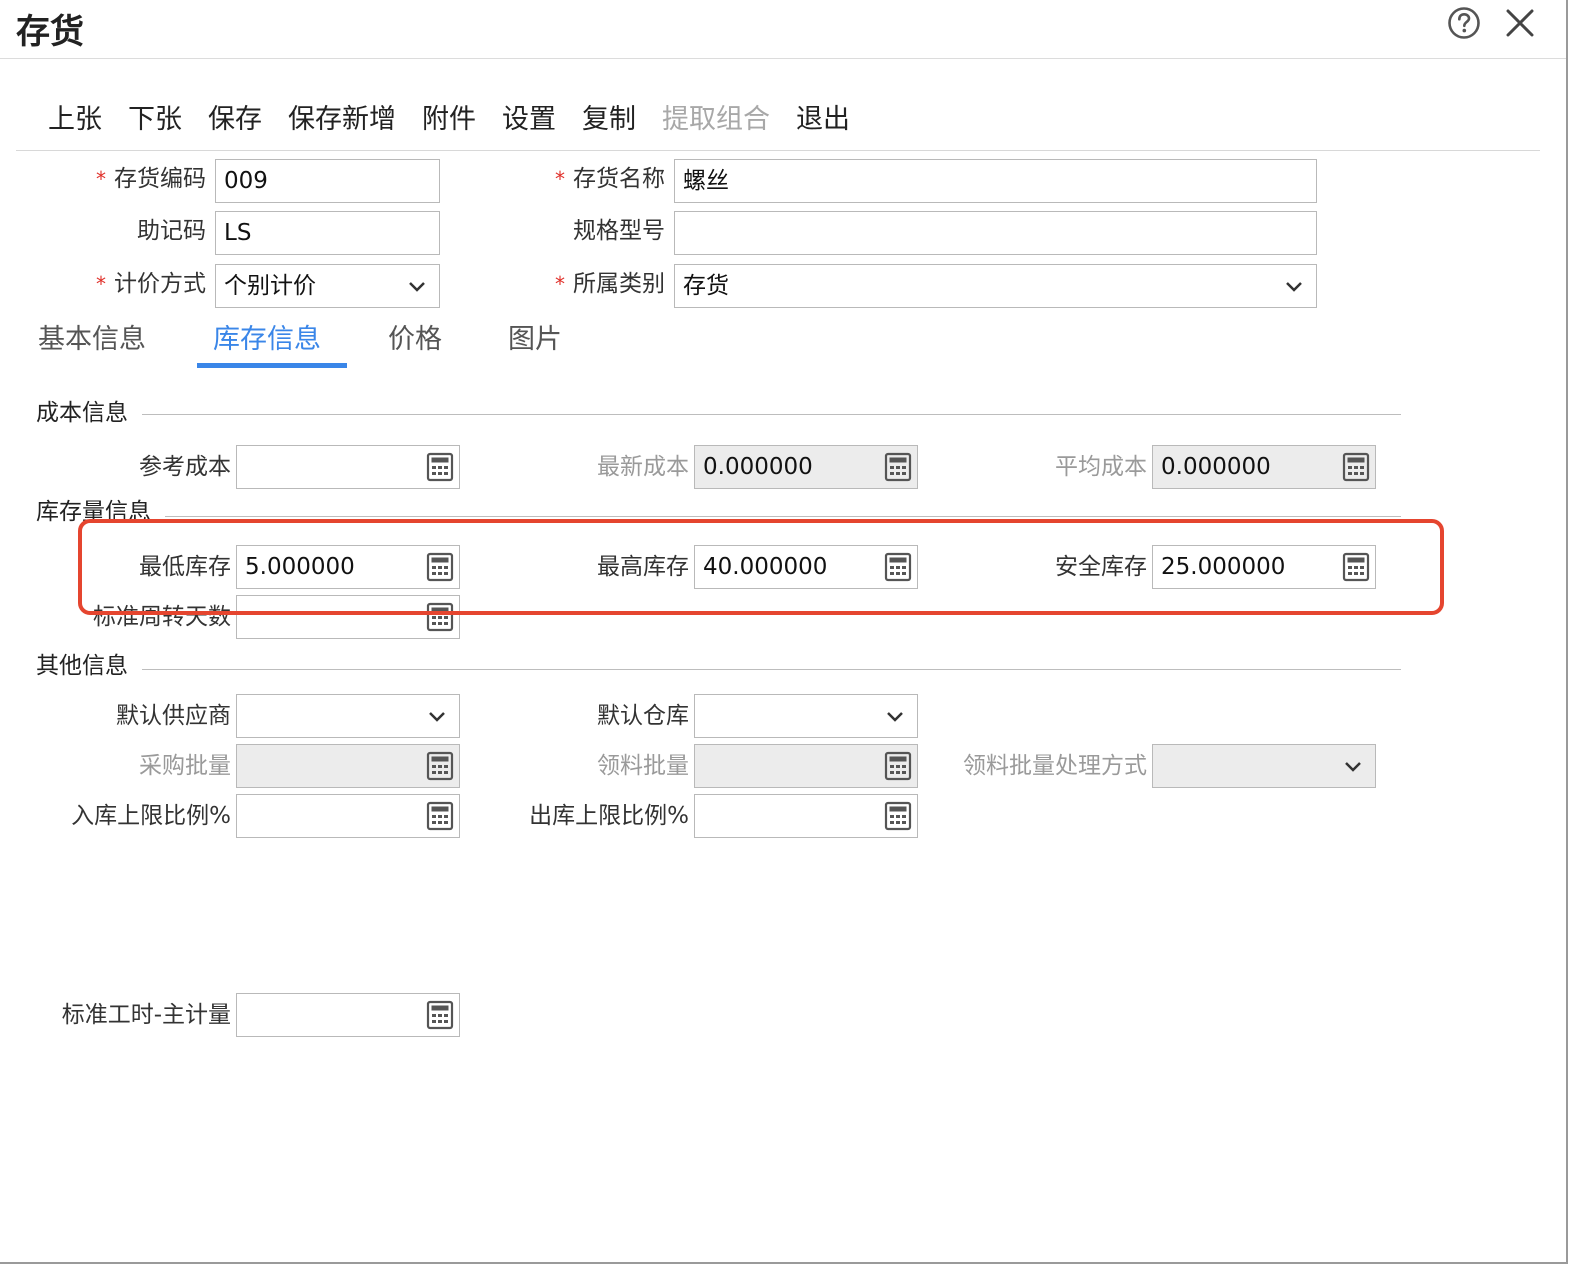  Describe the element at coordinates (1464, 23) in the screenshot. I see `question-circle-icon` at that location.